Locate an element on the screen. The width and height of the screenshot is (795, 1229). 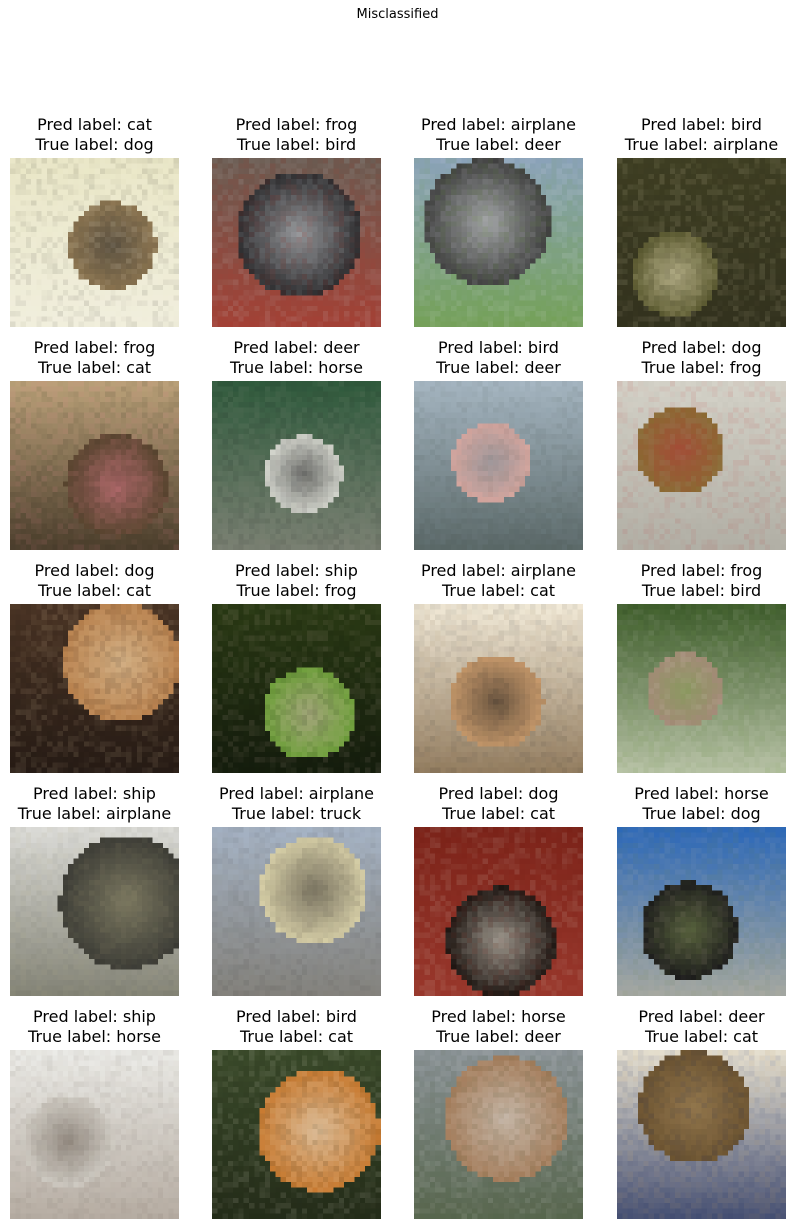
panel-title: Pred label: bird True label: deer is located at coordinates (498, 358).